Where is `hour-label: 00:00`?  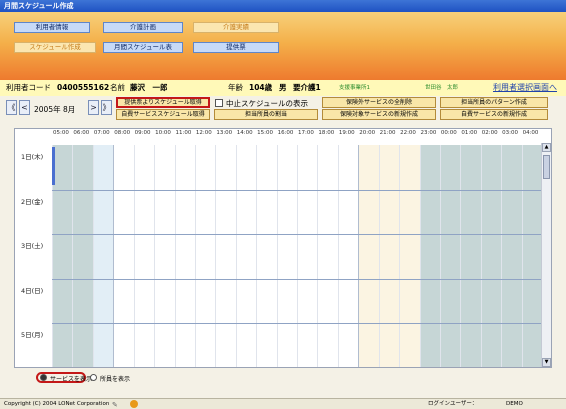
hour-label: 00:00 is located at coordinates (448, 133).